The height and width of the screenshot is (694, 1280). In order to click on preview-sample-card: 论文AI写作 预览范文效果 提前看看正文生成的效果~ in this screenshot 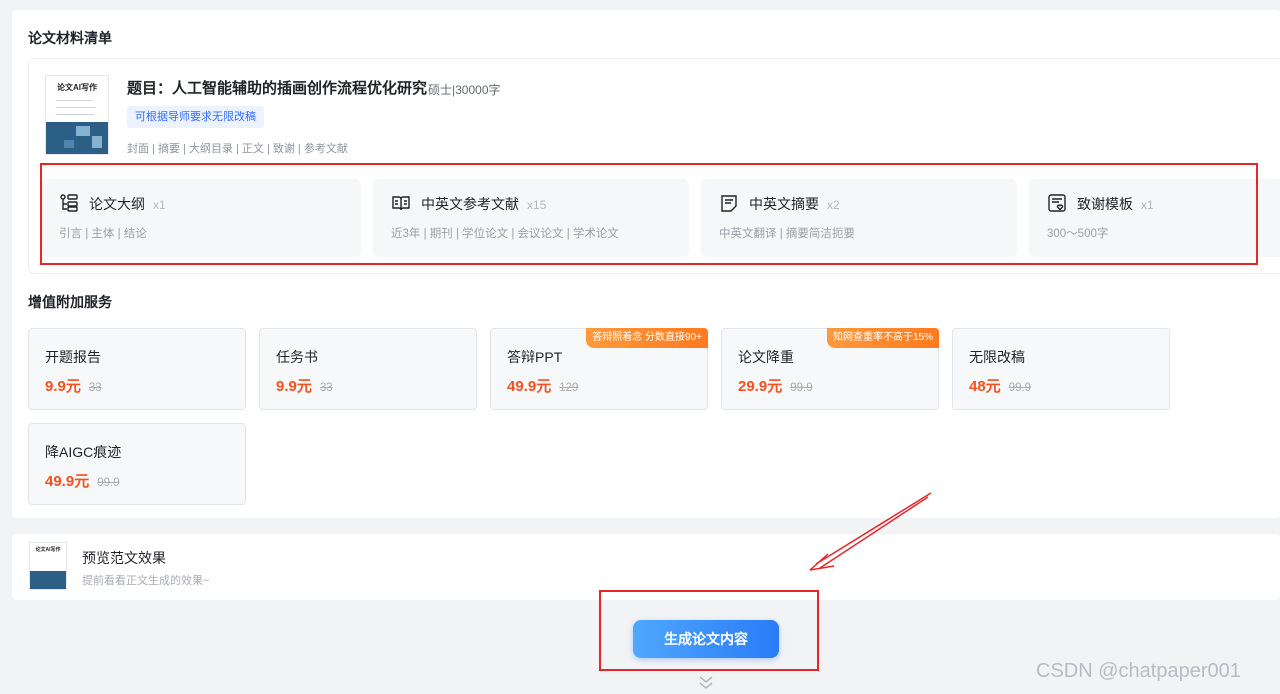, I will do `click(646, 567)`.